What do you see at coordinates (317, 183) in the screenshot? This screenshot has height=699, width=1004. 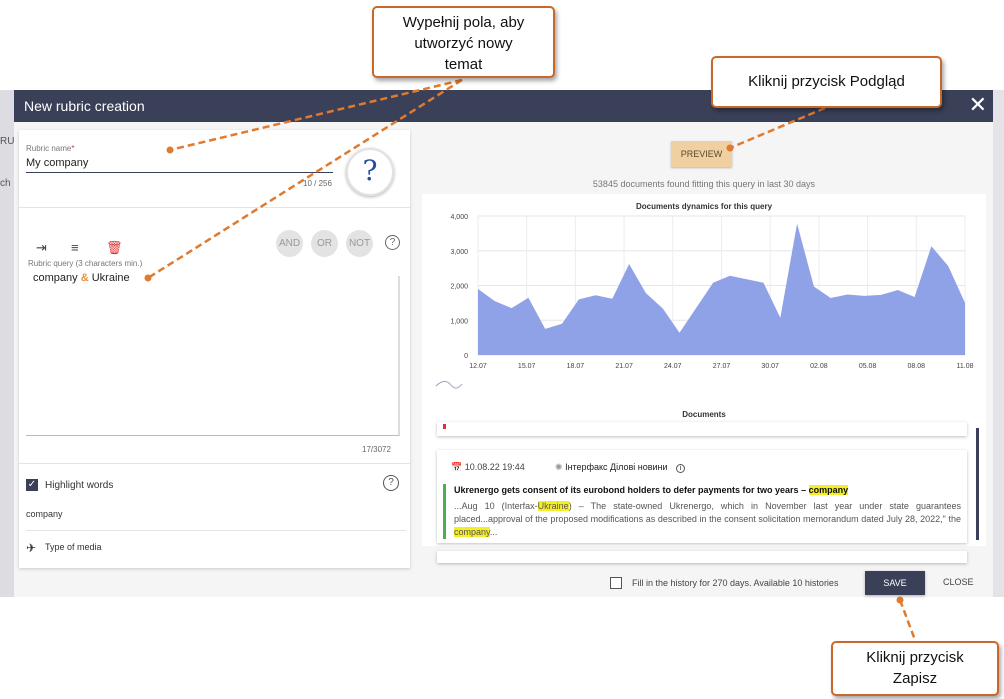 I see `rubric-name-counter: 10 / 256` at bounding box center [317, 183].